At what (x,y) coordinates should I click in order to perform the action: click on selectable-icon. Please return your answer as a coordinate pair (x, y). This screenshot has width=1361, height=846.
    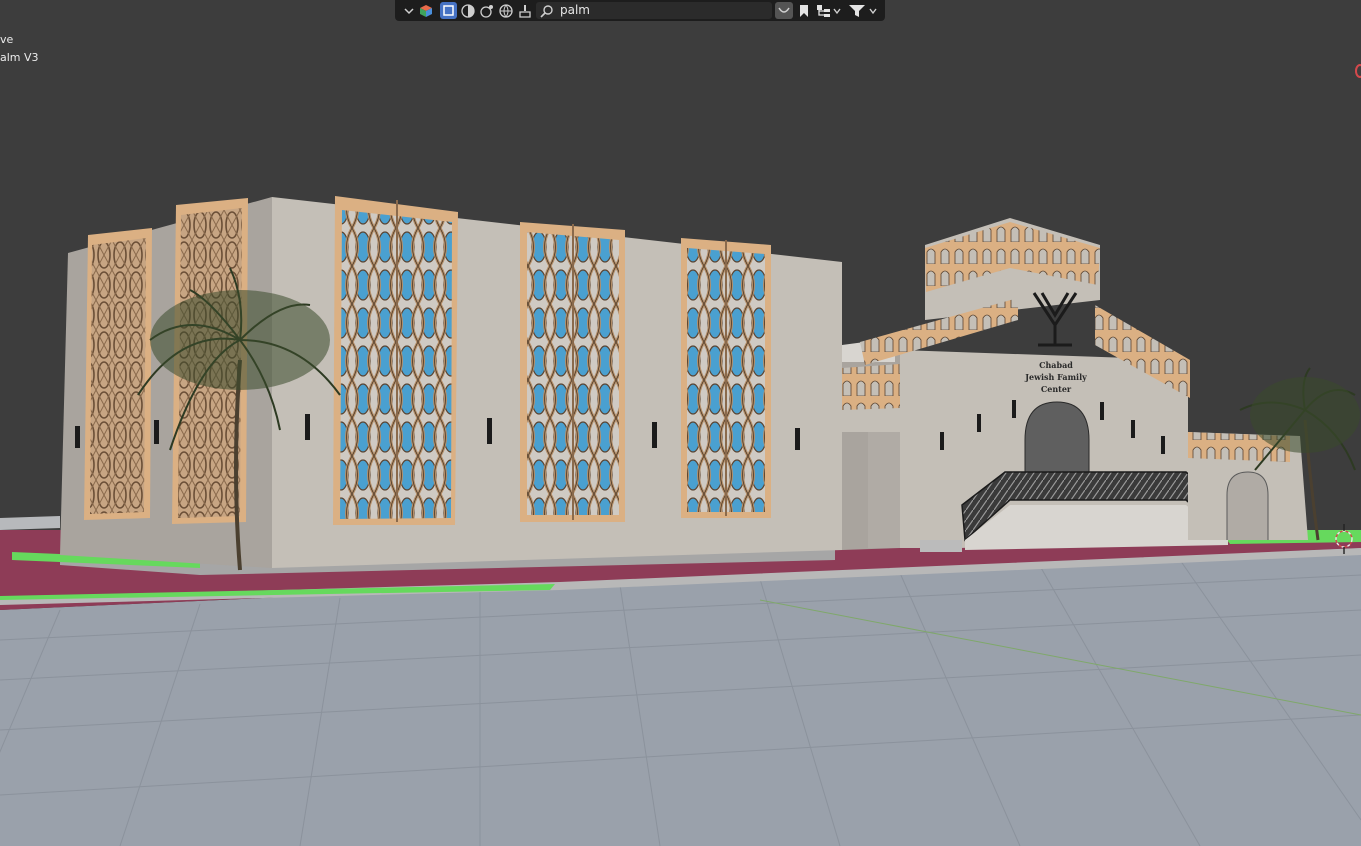
    Looking at the image, I should click on (448, 10).